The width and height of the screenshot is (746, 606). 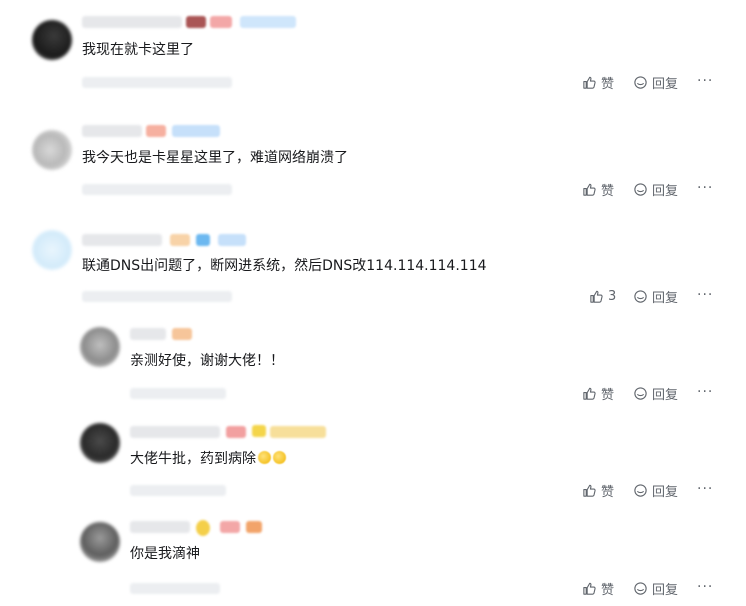 What do you see at coordinates (284, 266) in the screenshot?
I see `comment-text: 联通DNS出问题了，断网进系统，然后DNS改114.114.114.114` at bounding box center [284, 266].